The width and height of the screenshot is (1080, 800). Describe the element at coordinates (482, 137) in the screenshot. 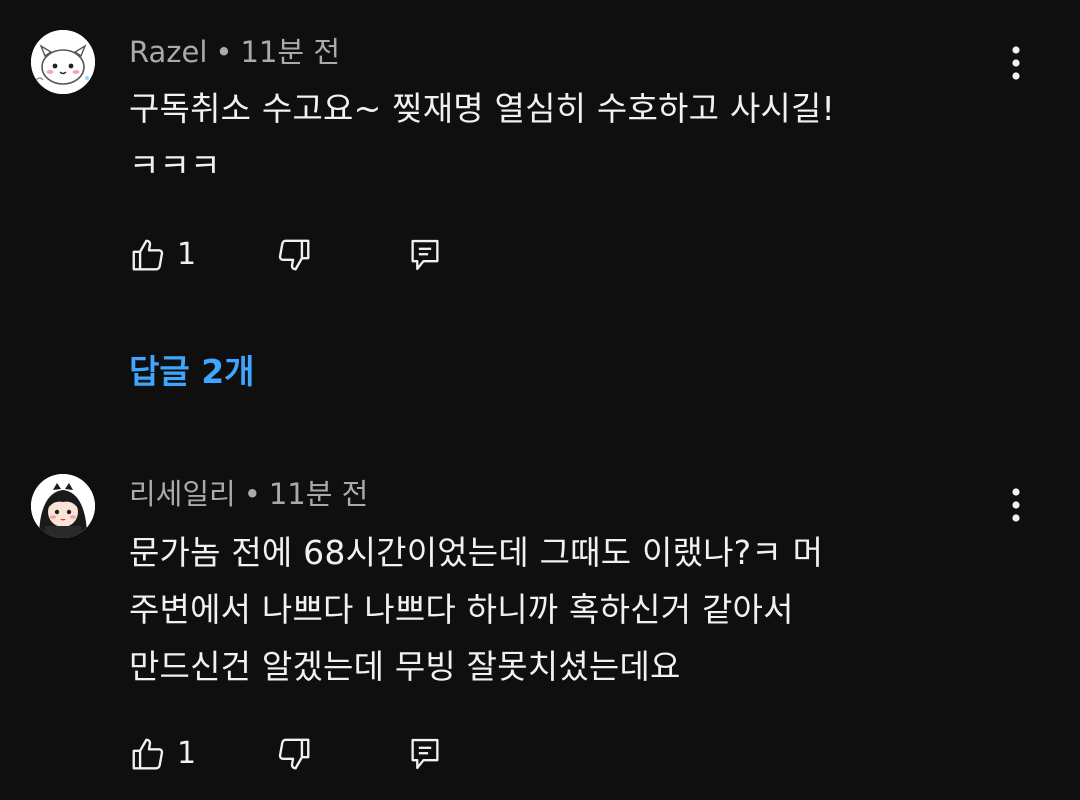

I see `comment-text: 구독취소 수고요~ 찢재명 열심히 수호하고 사시길! ㅋㅋㅋ` at that location.